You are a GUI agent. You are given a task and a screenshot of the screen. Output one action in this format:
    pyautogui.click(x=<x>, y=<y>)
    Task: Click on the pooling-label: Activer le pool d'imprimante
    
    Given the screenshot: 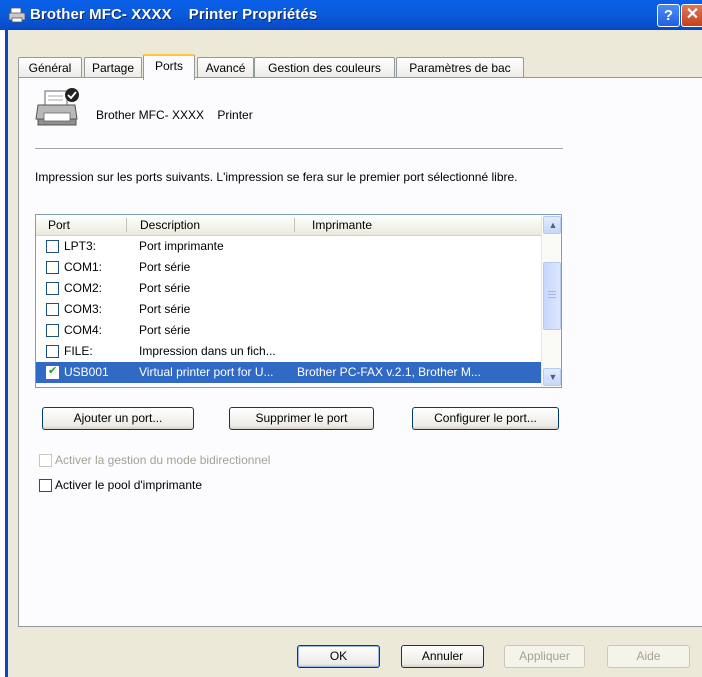 What is the action you would take?
    pyautogui.click(x=129, y=485)
    